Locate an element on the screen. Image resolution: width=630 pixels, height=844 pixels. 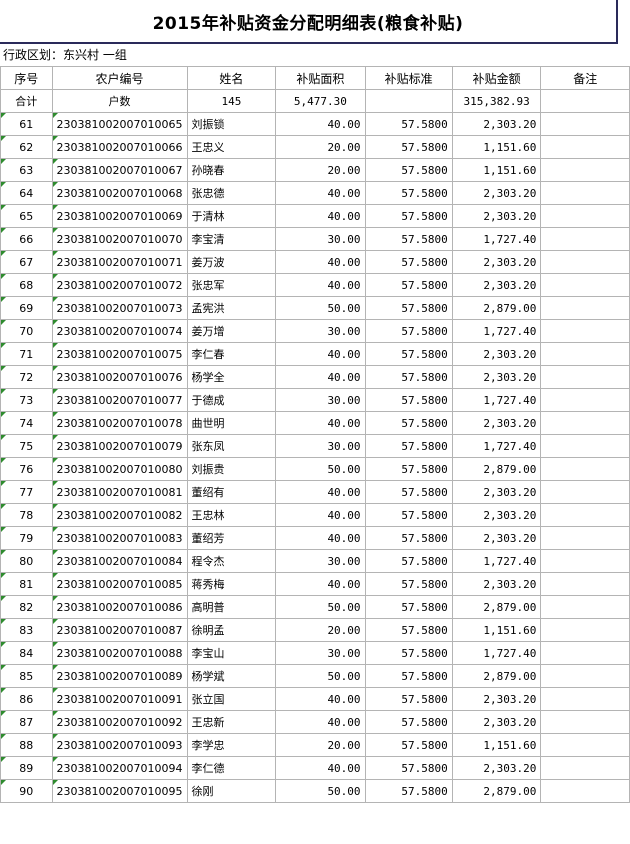
row-name: 孙晓春 is located at coordinates (231, 170).